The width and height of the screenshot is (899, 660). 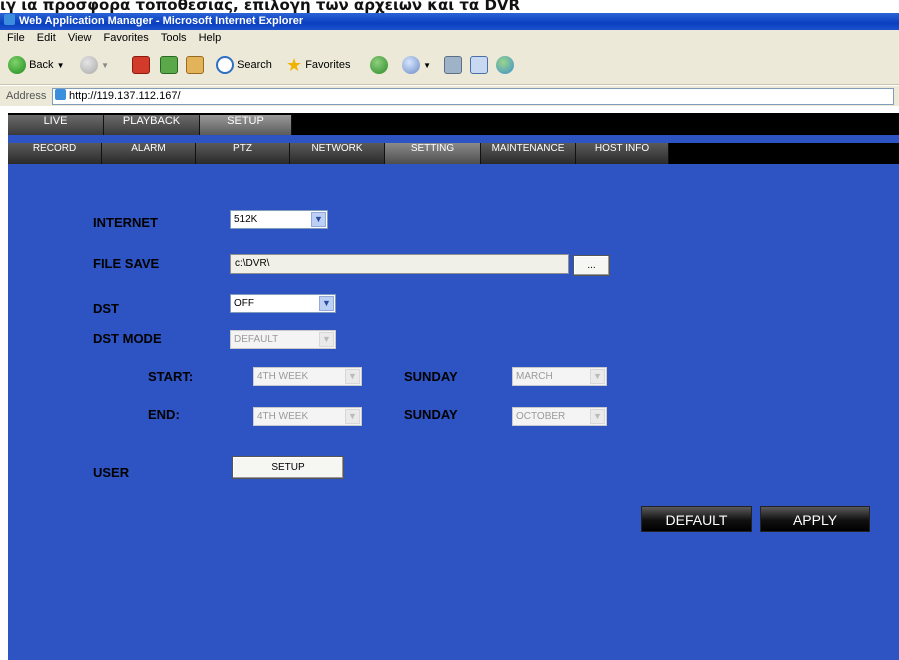 What do you see at coordinates (126, 38) in the screenshot?
I see `menu-favorites: Favorites` at bounding box center [126, 38].